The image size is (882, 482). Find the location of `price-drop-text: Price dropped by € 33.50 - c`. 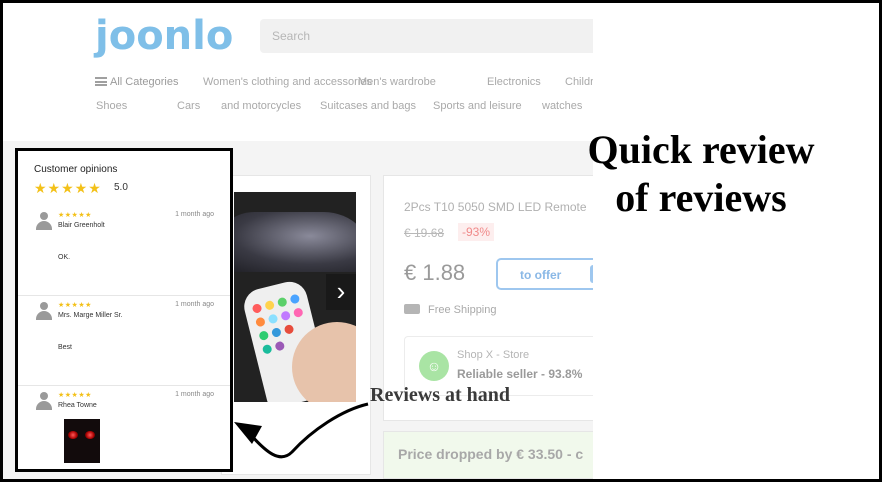

price-drop-text: Price dropped by € 33.50 - c is located at coordinates (491, 454).